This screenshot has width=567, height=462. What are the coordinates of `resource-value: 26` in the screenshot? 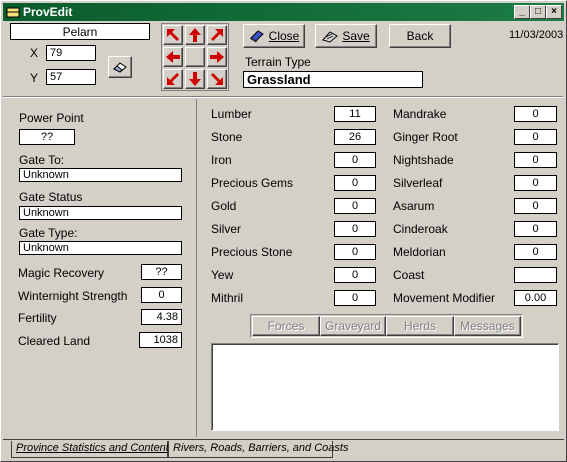 It's located at (355, 137).